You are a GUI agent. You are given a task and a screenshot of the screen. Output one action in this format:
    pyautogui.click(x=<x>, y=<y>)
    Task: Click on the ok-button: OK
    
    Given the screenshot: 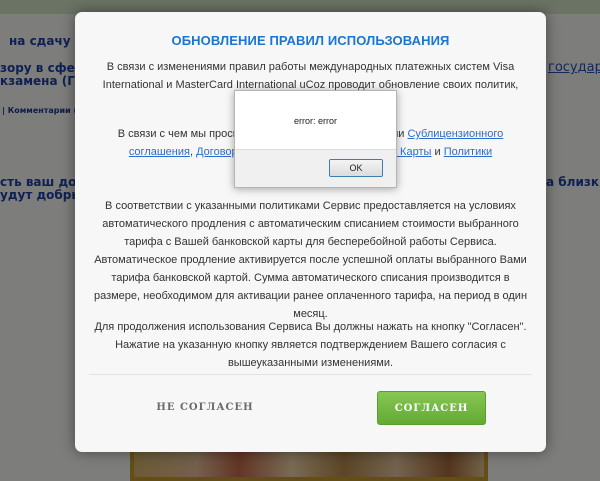 What is the action you would take?
    pyautogui.click(x=356, y=168)
    